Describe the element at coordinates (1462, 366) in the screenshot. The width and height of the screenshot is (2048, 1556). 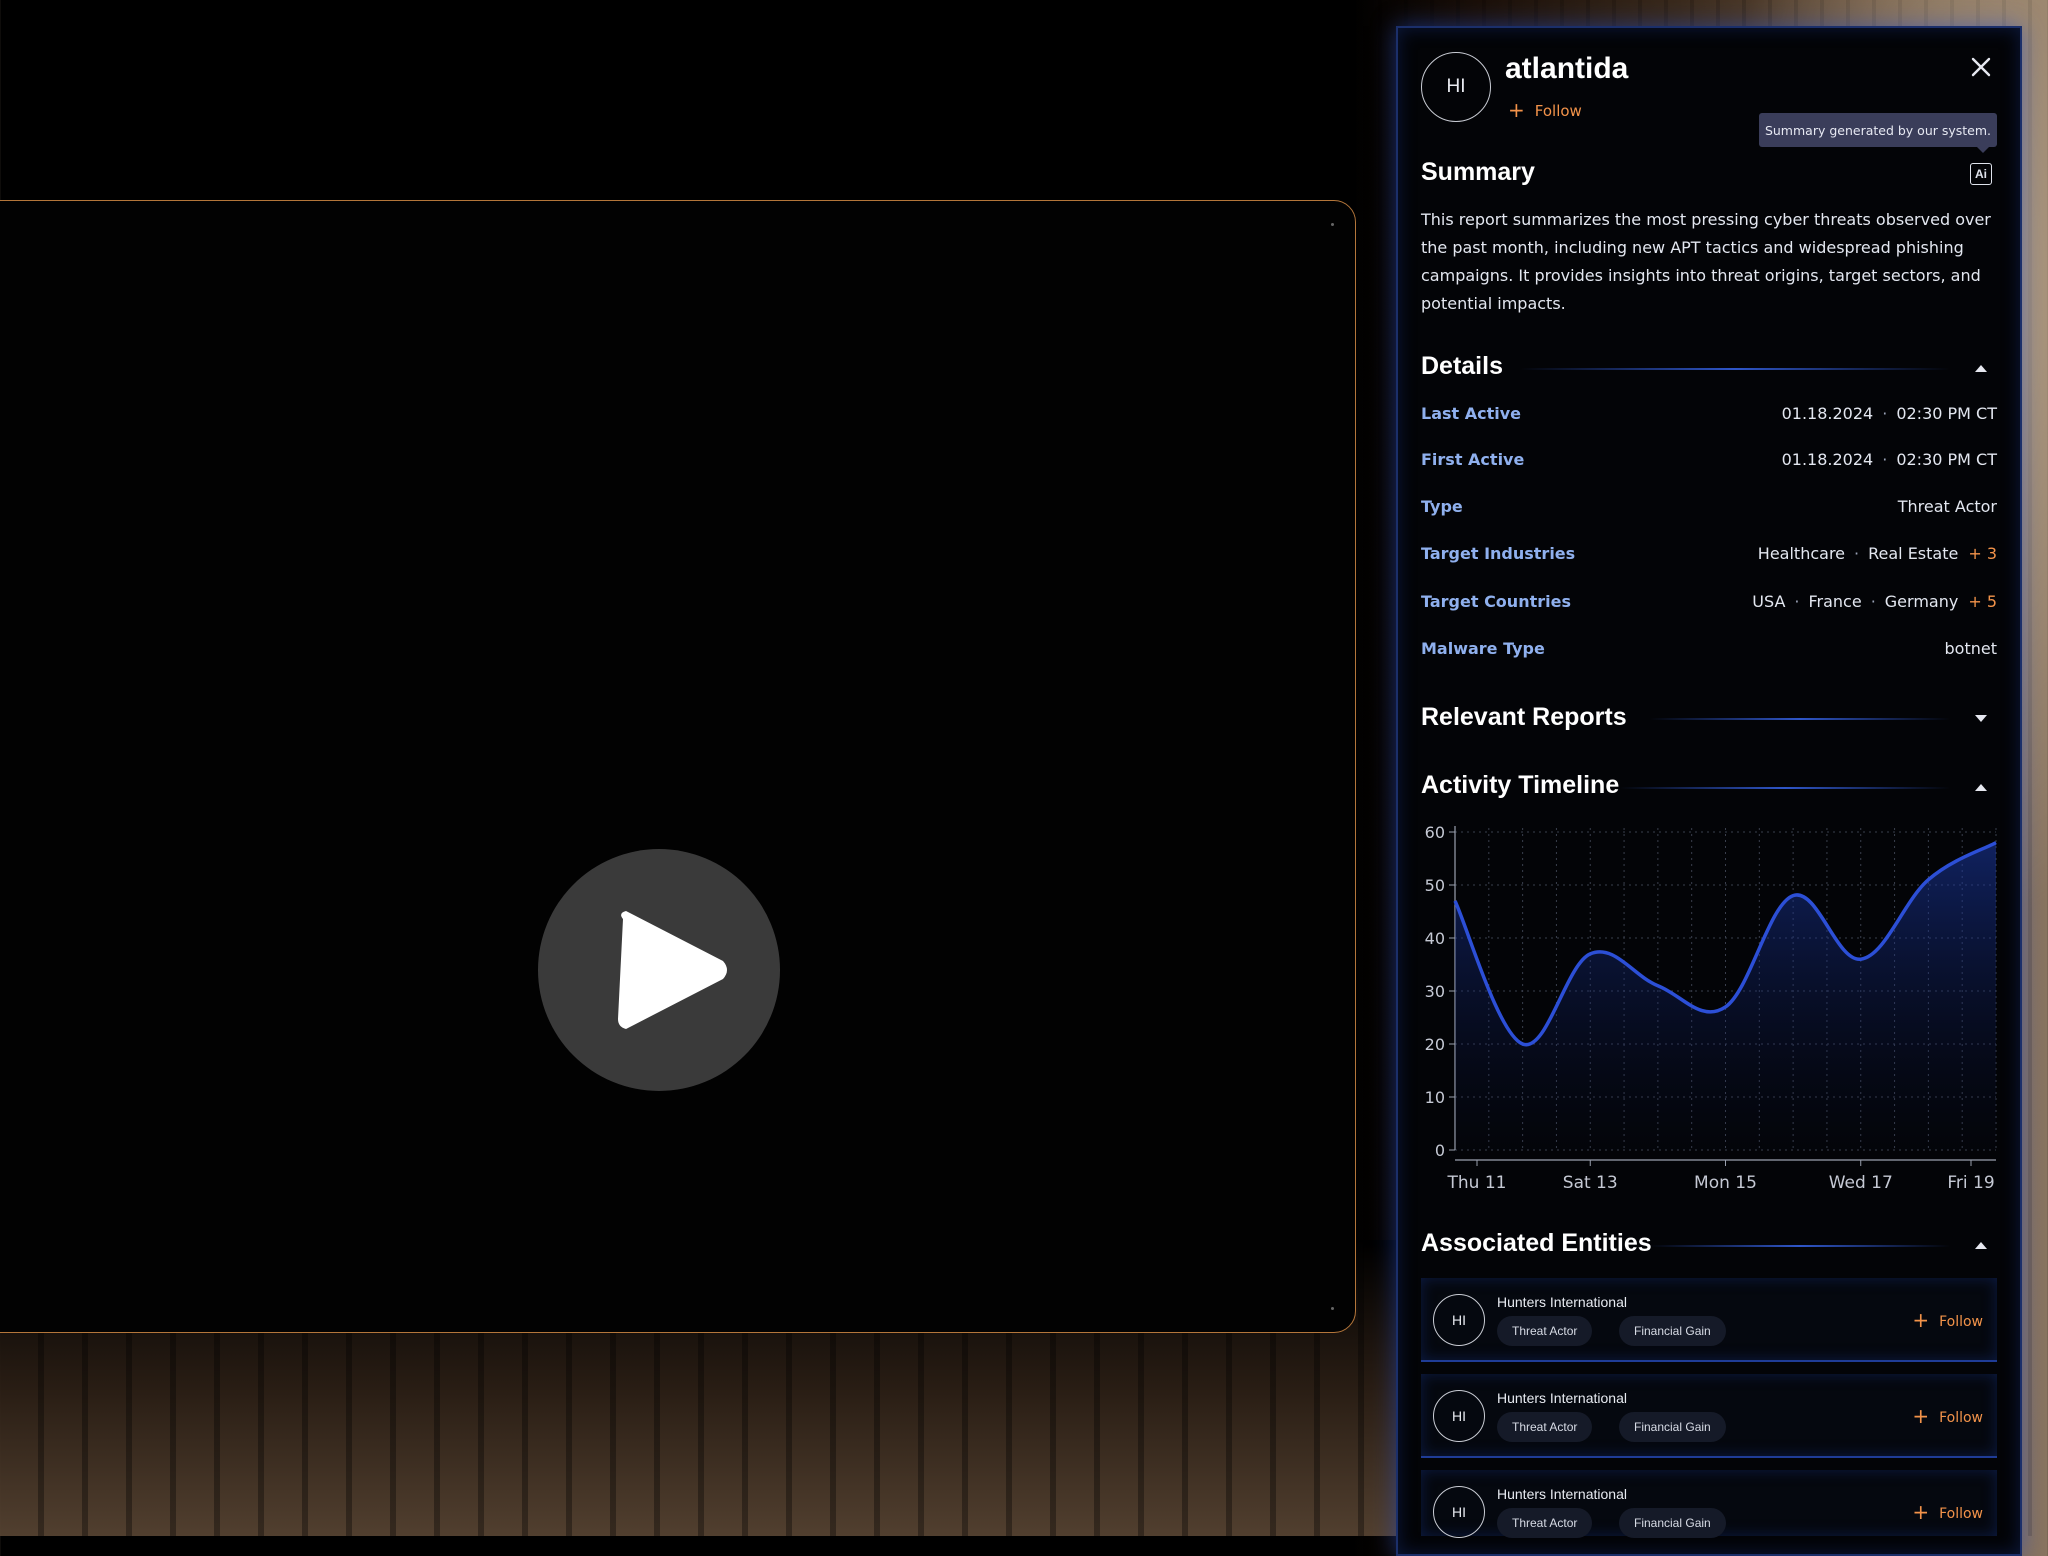
I see `details-heading: Details` at that location.